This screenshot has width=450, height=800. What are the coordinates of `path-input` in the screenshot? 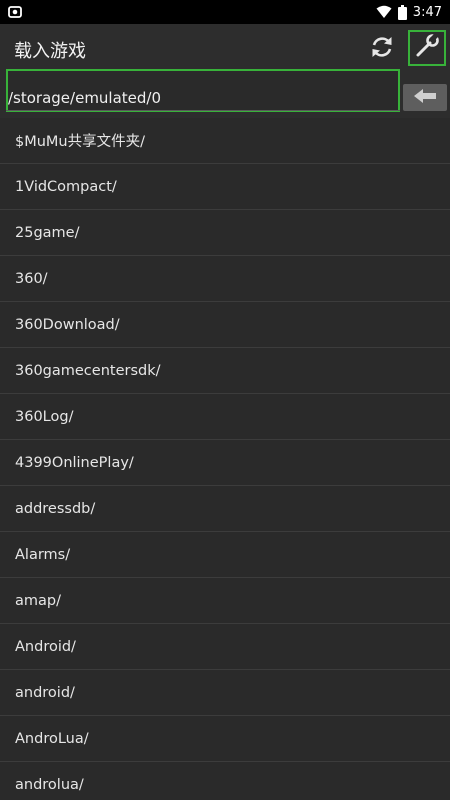 It's located at (203, 90).